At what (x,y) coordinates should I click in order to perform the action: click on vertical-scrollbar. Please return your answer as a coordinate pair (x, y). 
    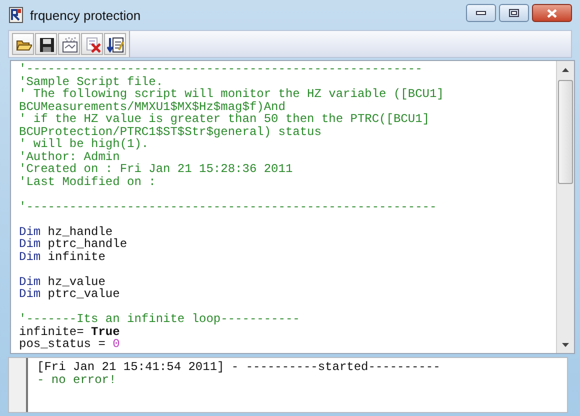
    Looking at the image, I should click on (565, 207).